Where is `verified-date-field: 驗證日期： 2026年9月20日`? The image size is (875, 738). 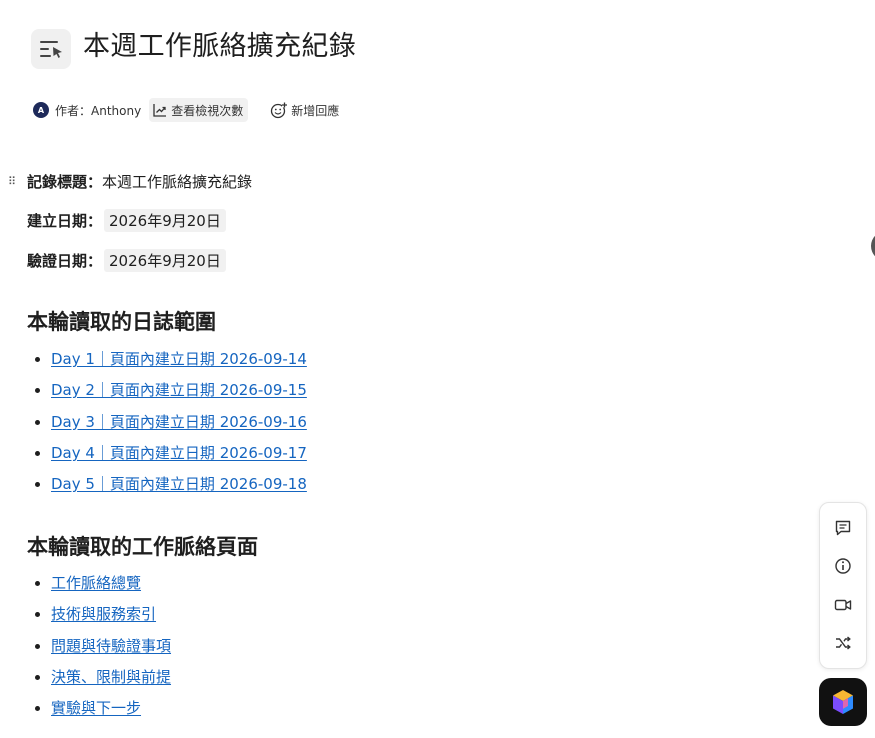 verified-date-field: 驗證日期： 2026年9月20日 is located at coordinates (126, 260).